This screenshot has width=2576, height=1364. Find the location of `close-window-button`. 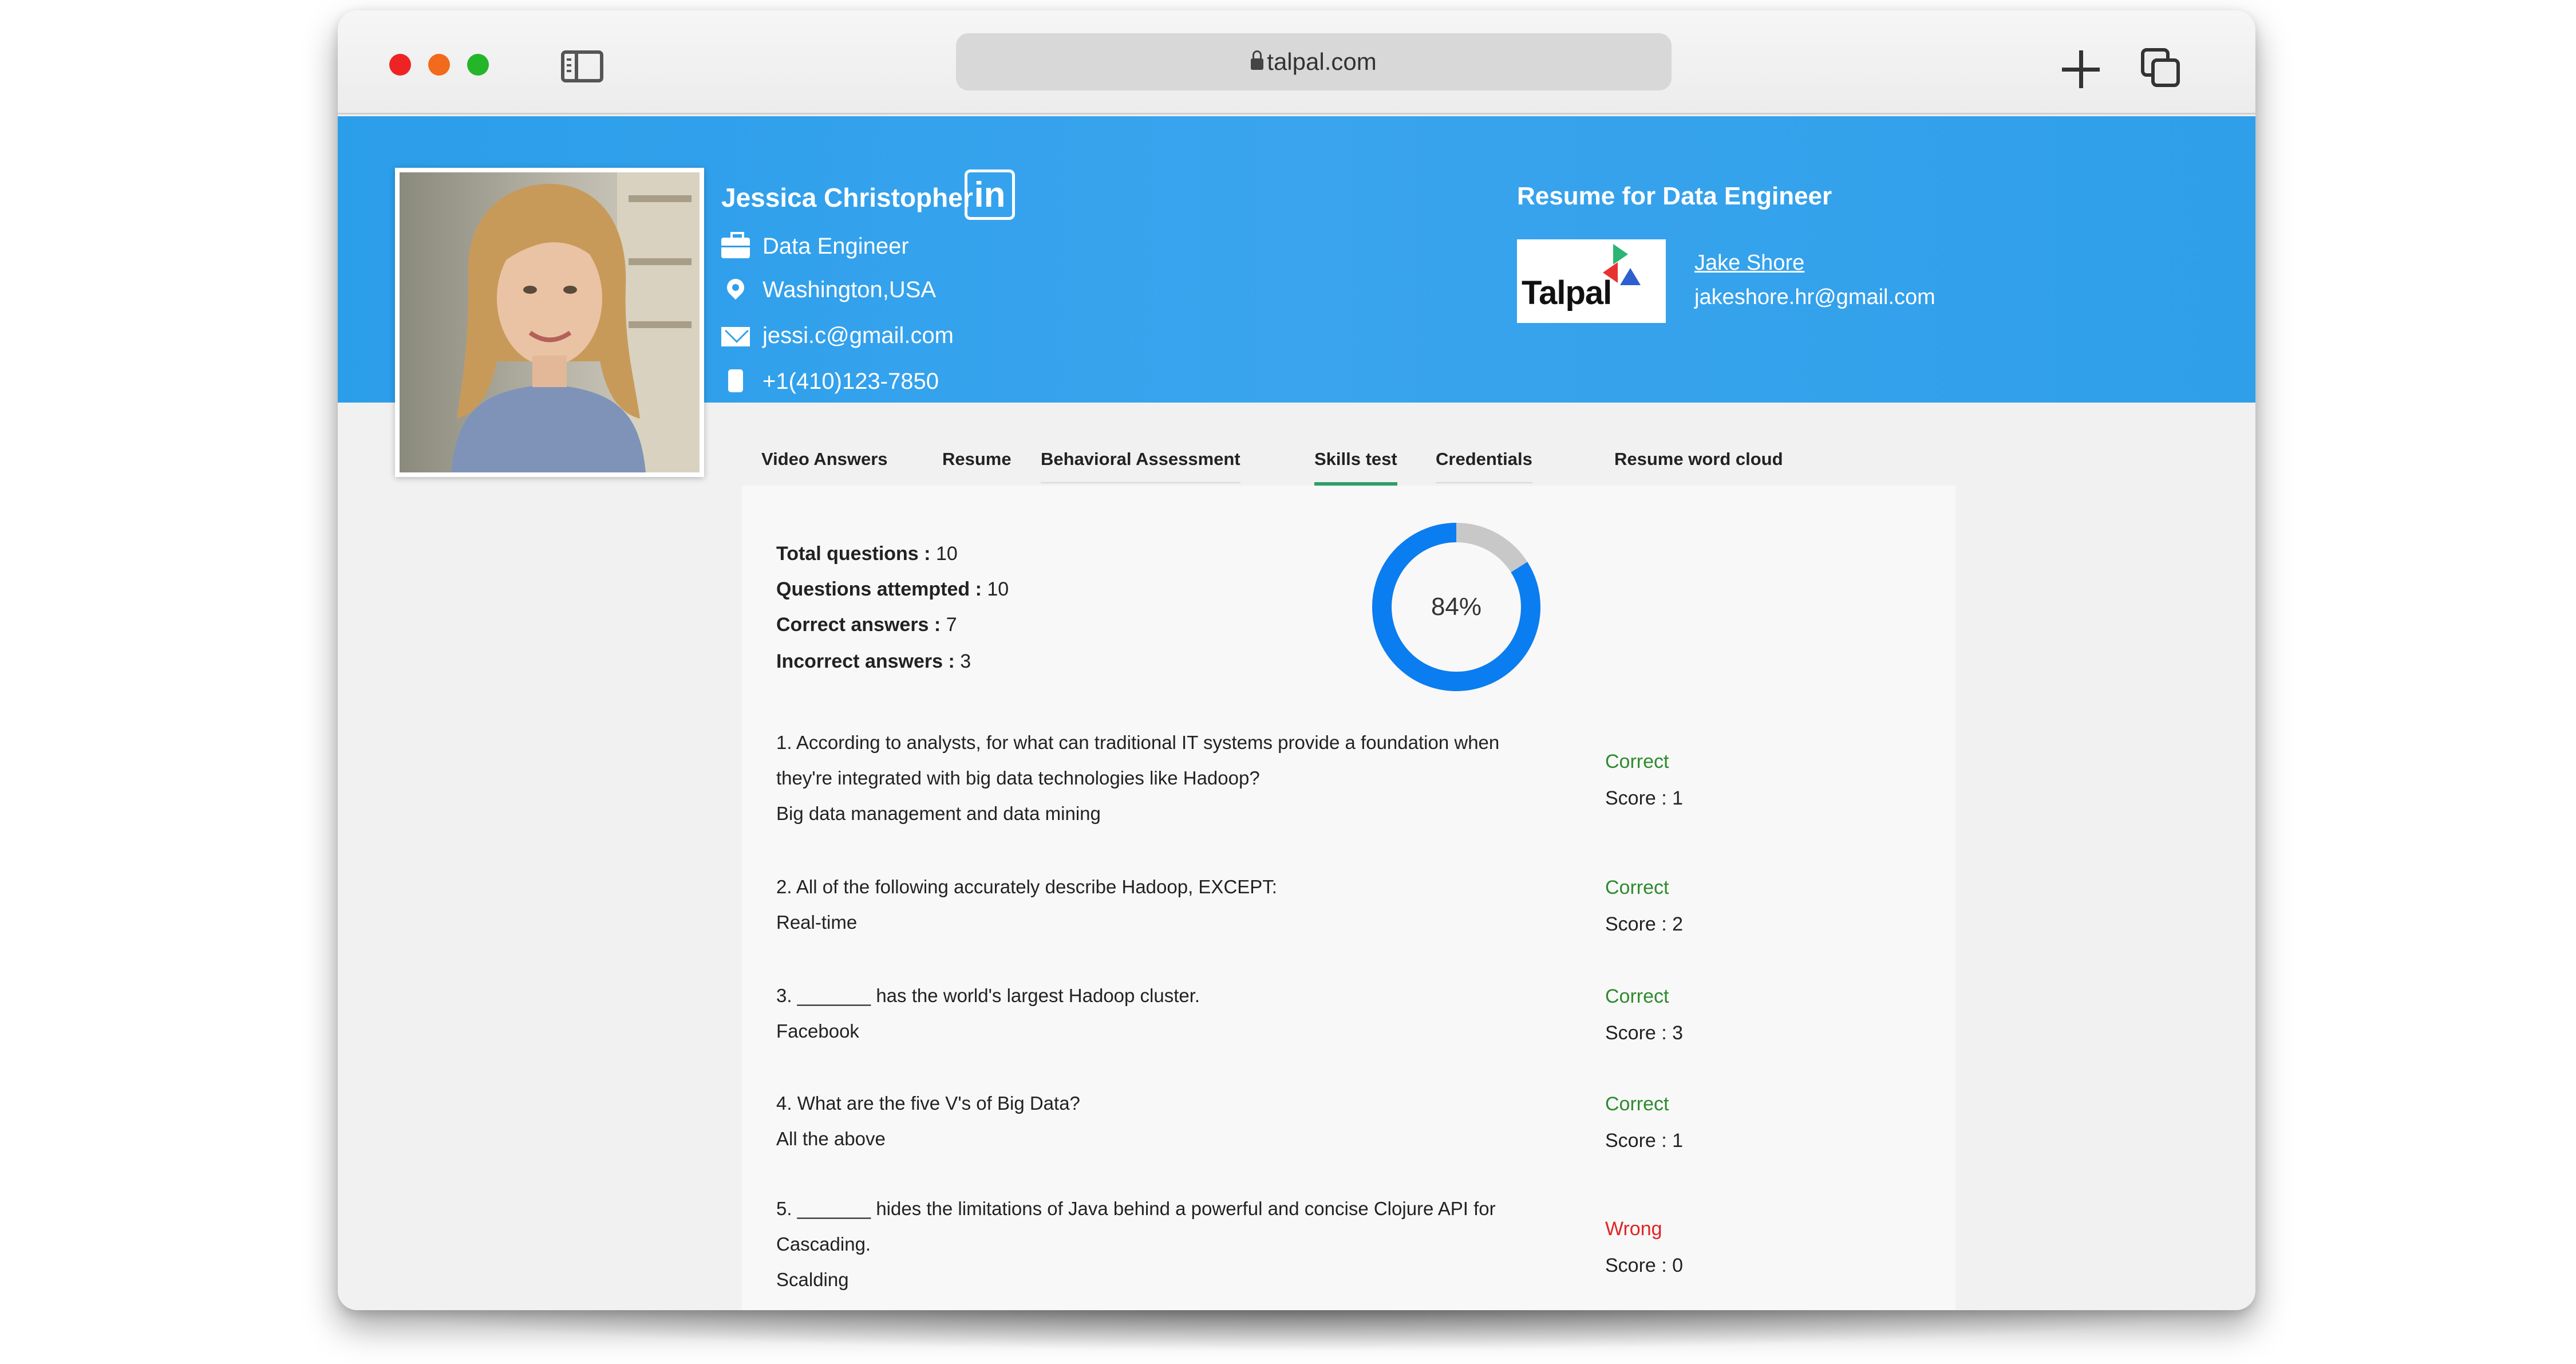

close-window-button is located at coordinates (400, 65).